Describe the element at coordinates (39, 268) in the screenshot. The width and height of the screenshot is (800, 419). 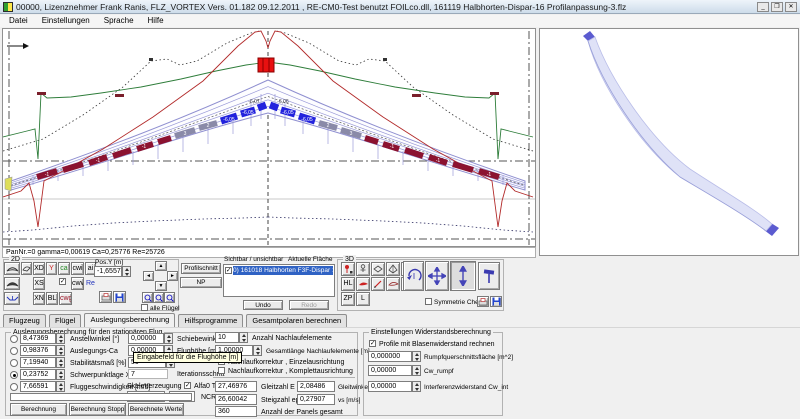
I see `xd-button: XD` at that location.